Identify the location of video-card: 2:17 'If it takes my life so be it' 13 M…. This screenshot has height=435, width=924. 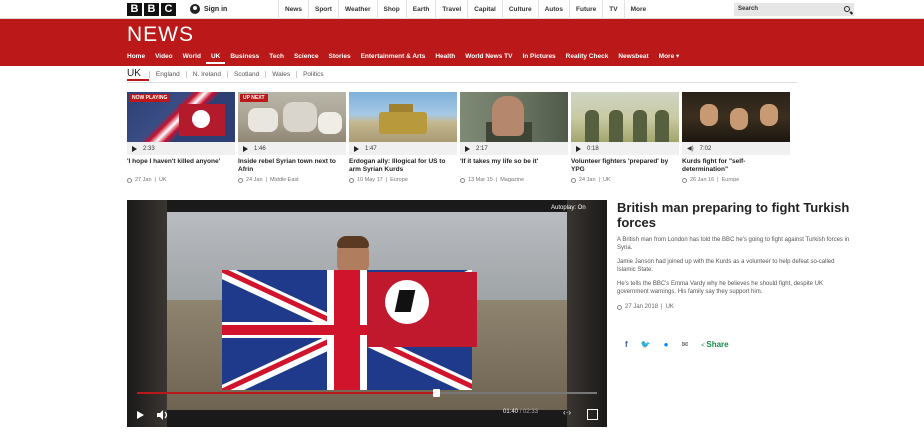
(514, 137).